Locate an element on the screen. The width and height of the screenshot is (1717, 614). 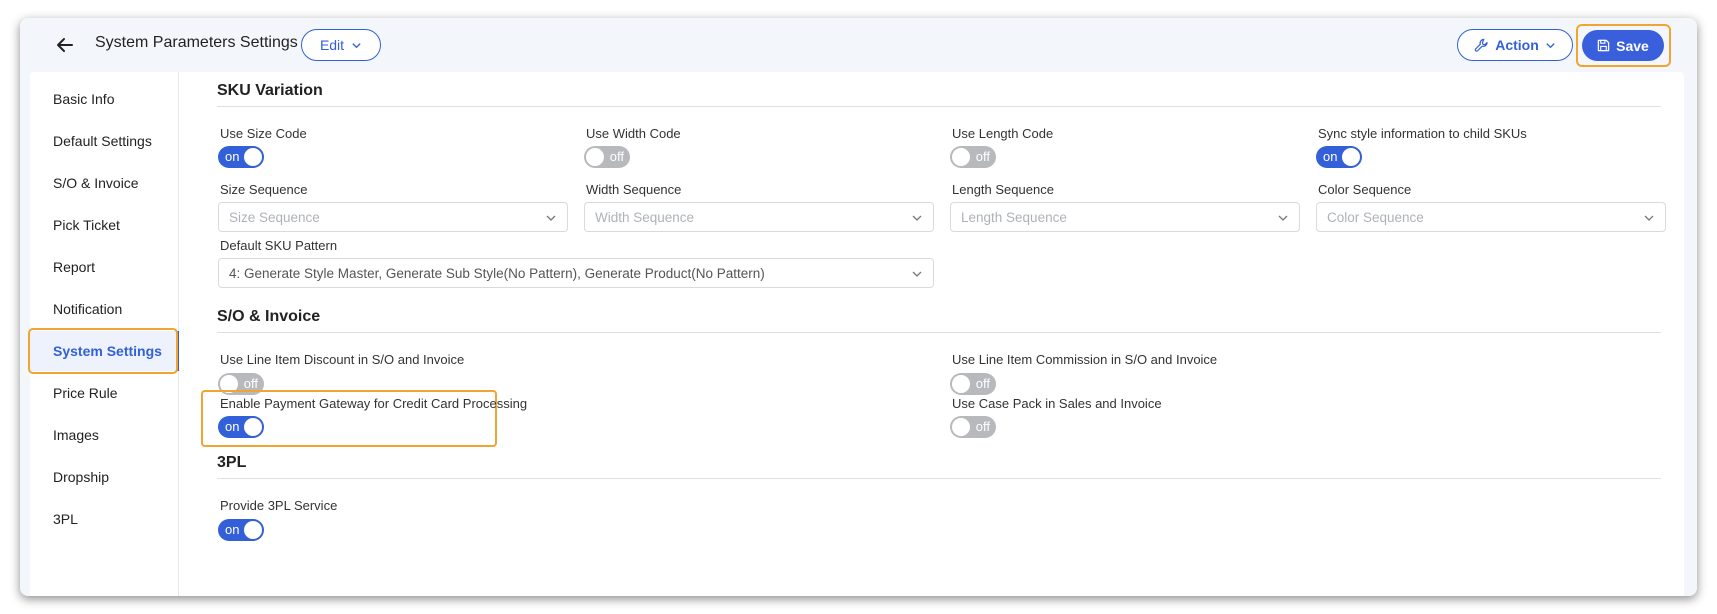
save-button: Save is located at coordinates (1623, 45).